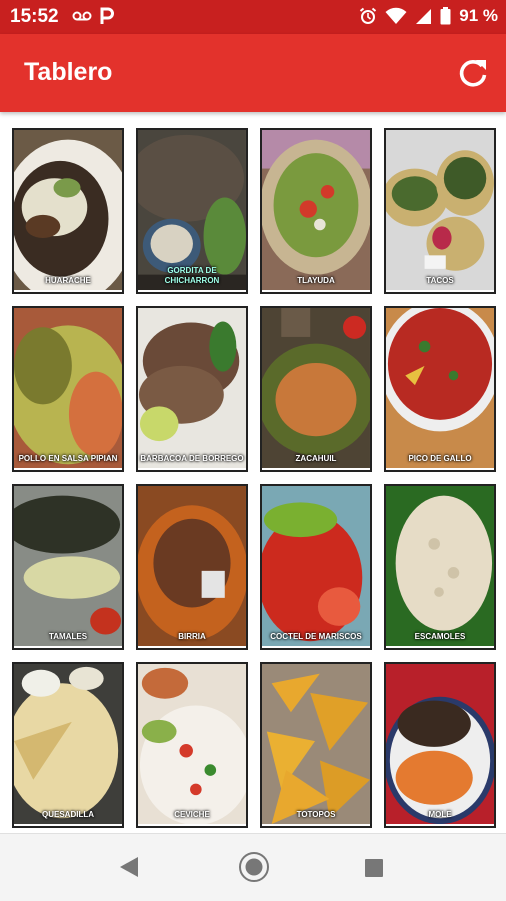 This screenshot has height=901, width=506. I want to click on app-title: Tablero, so click(68, 72).